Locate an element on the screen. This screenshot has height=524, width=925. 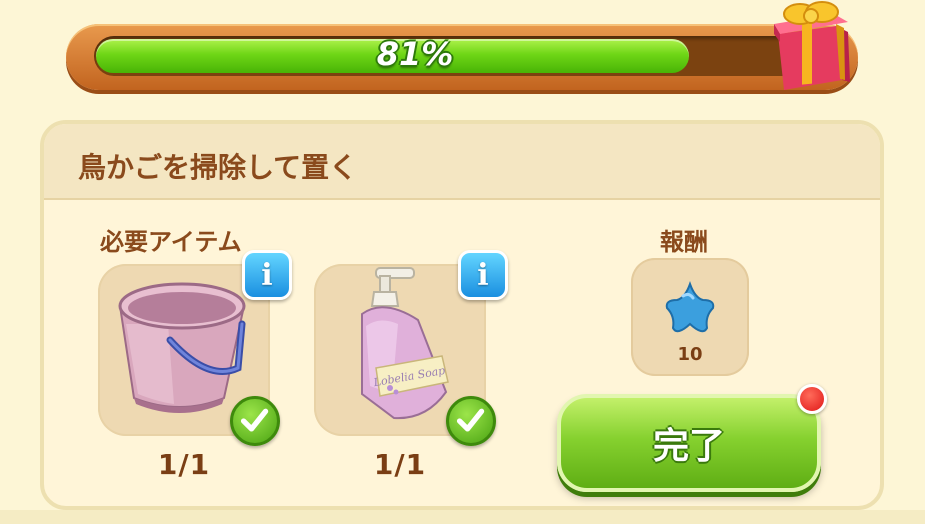
info-button-bucket: i is located at coordinates (267, 275).